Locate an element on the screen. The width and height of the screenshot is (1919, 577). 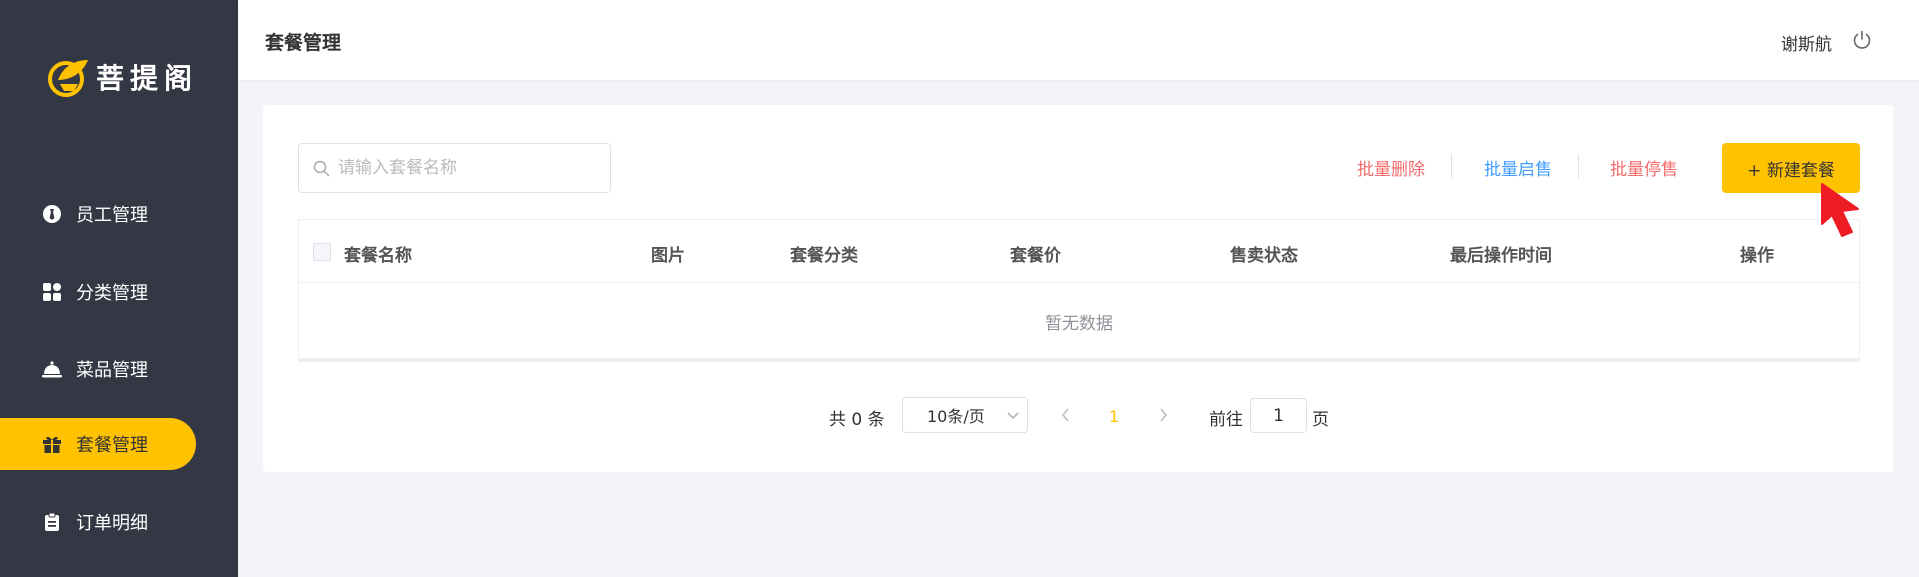
sidebar-item-label: 订单明细 is located at coordinates (112, 523).